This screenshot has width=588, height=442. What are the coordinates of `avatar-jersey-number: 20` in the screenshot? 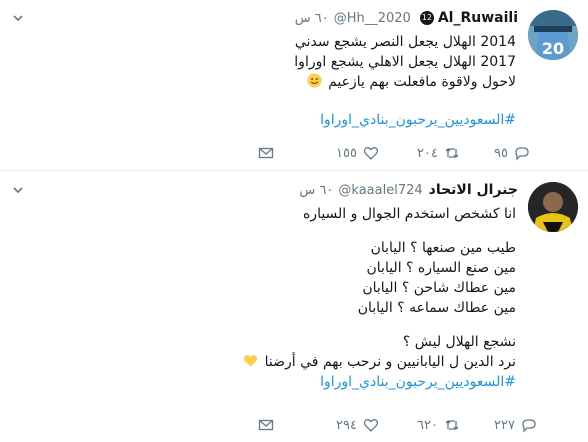 It's located at (553, 48).